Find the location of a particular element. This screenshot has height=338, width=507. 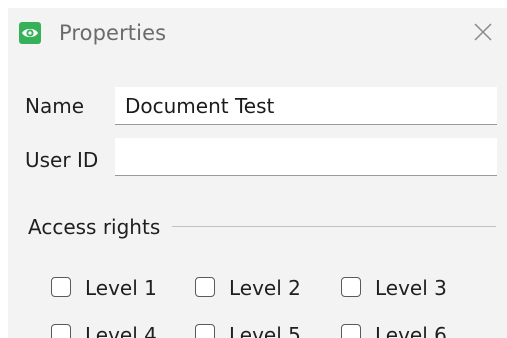

checkbox-label: Level 5 is located at coordinates (265, 330).